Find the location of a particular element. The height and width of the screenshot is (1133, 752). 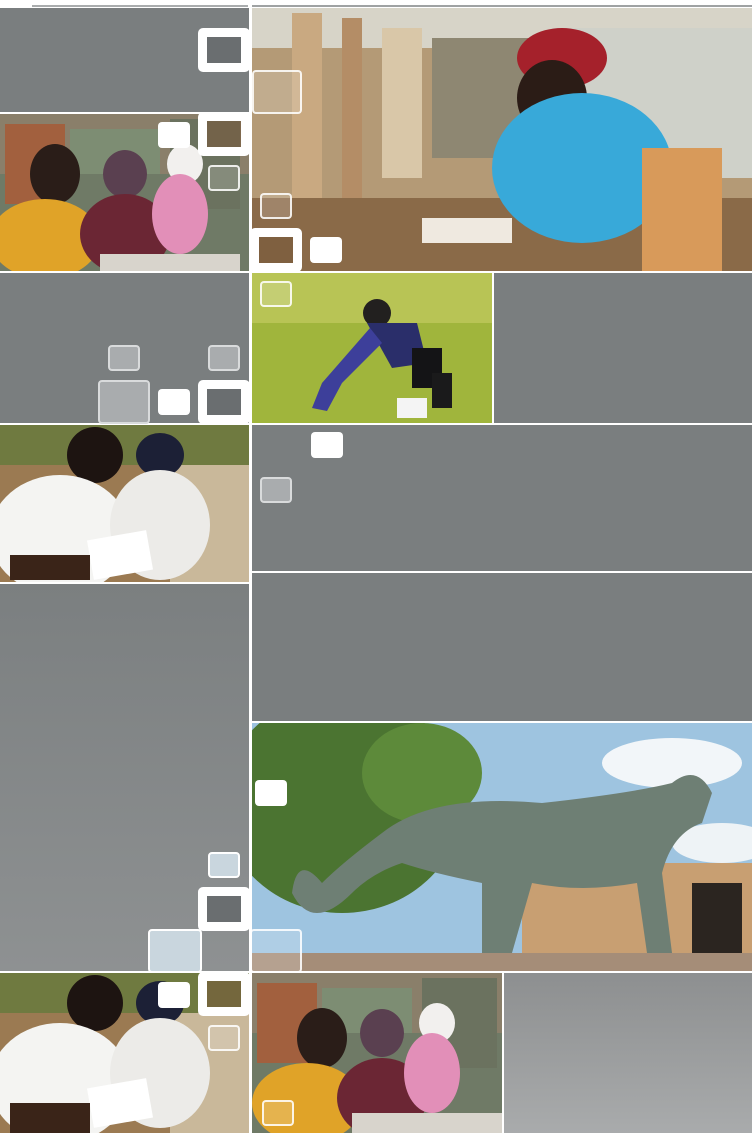

grey-panel-bottom-right is located at coordinates (628, 1053).